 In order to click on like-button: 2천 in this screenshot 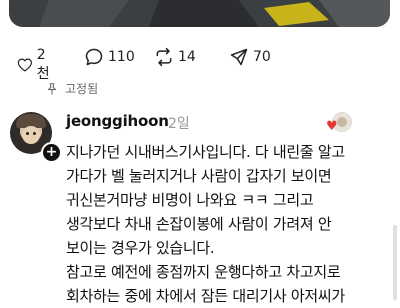, I will do `click(35, 65)`.